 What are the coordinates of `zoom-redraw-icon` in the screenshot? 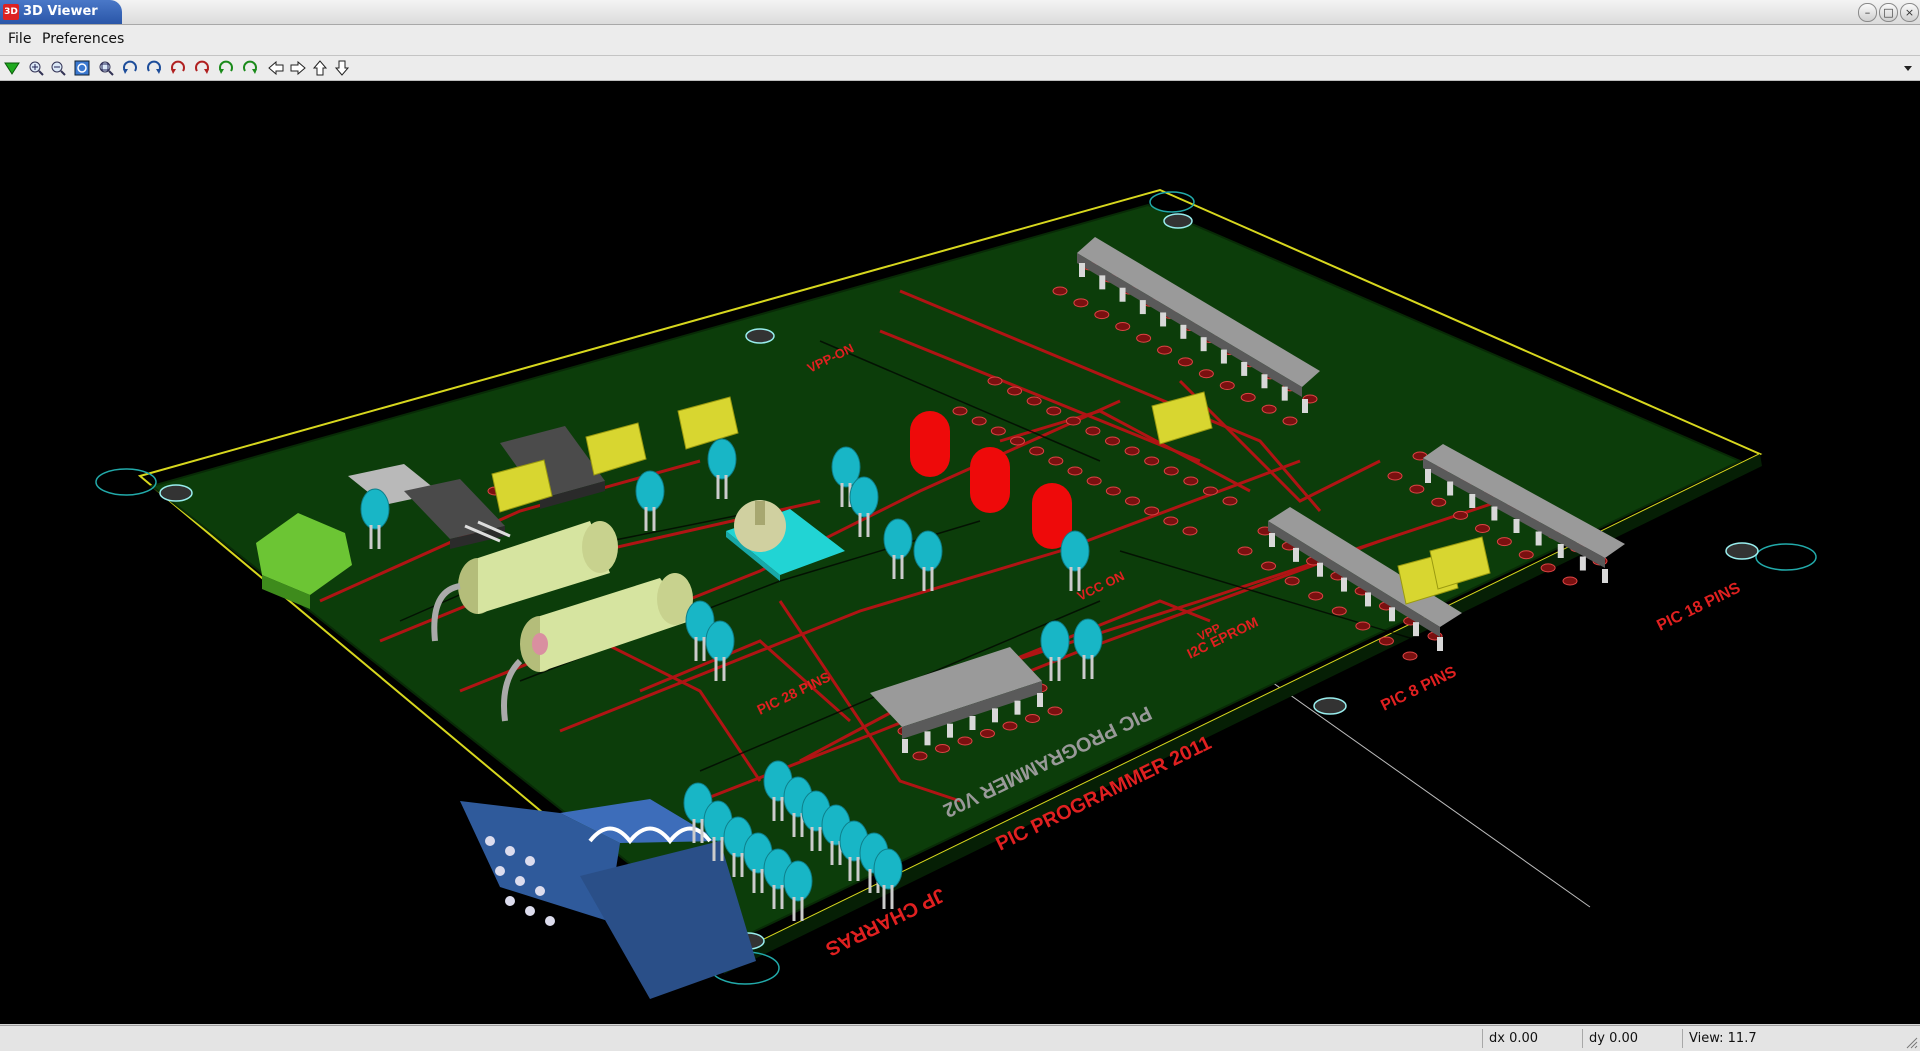 It's located at (82, 68).